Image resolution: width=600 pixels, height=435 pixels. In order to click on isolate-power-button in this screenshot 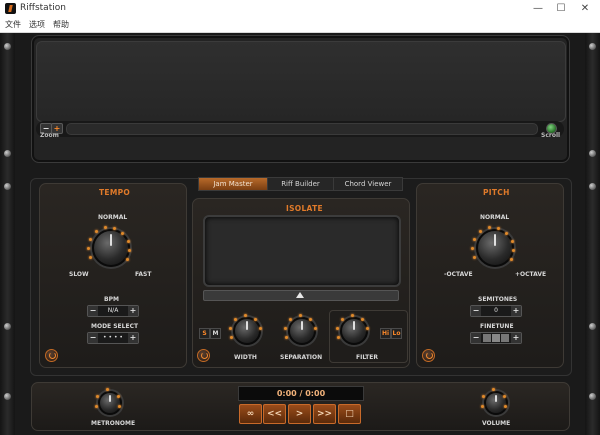, I will do `click(203, 355)`.